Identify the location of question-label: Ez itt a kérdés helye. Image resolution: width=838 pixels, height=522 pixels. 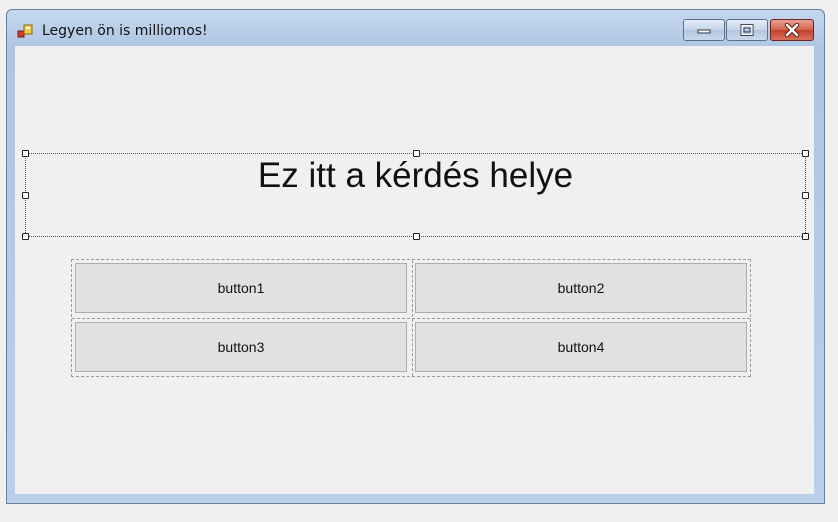
(415, 195).